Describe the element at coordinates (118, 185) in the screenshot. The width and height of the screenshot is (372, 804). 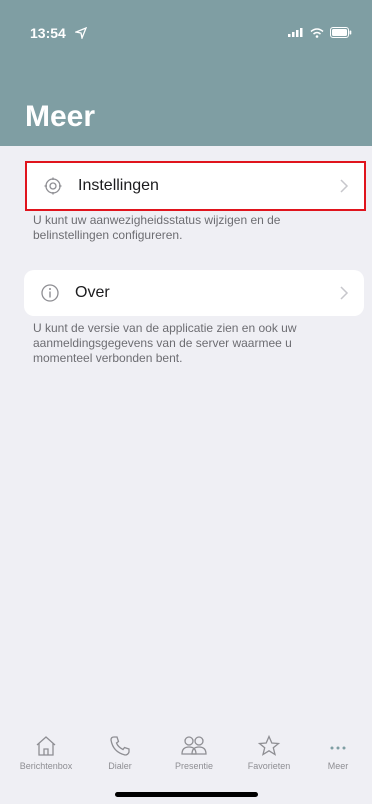
I see `settings-label: Instellingen` at that location.